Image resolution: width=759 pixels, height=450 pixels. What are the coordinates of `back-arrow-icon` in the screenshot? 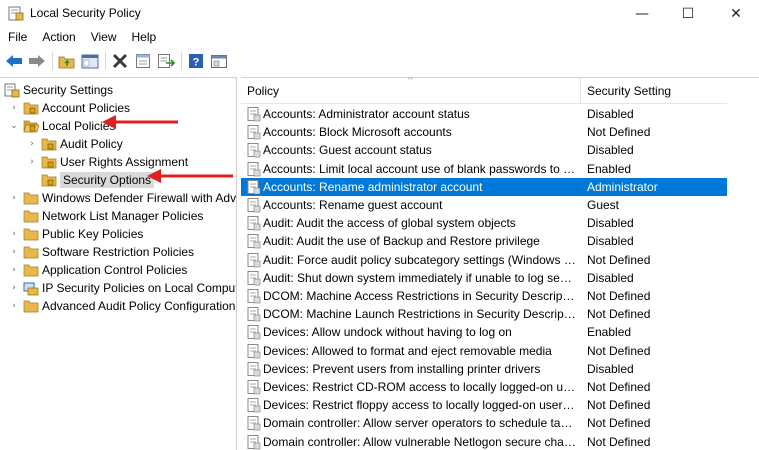 It's located at (14, 61).